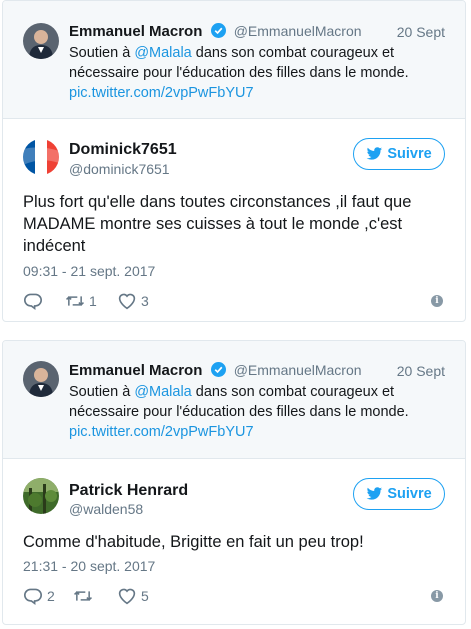  Describe the element at coordinates (51, 596) in the screenshot. I see `reply-count: 2` at that location.